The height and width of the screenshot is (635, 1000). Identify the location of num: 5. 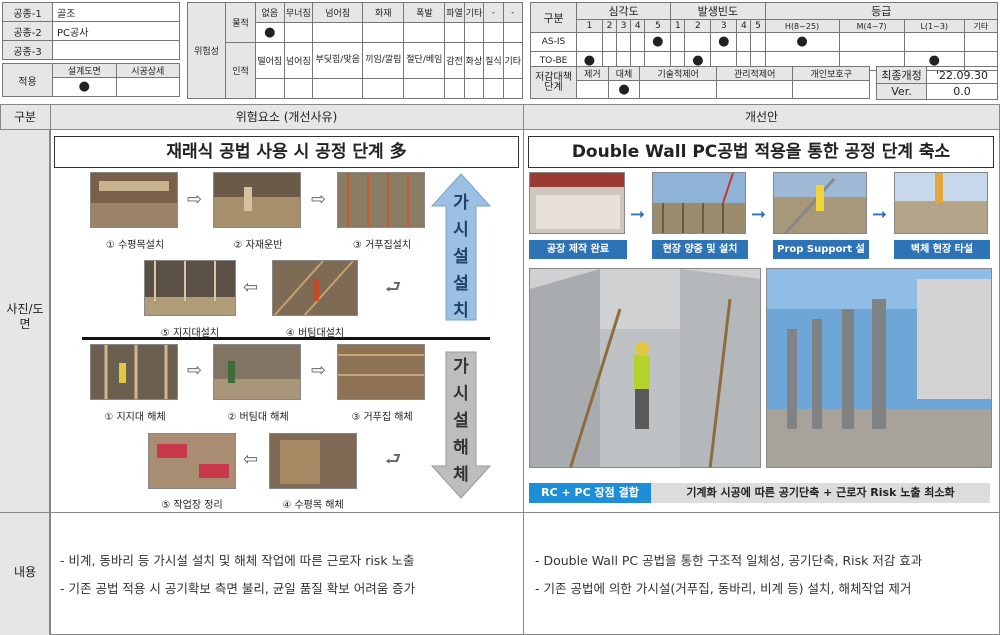
(758, 26).